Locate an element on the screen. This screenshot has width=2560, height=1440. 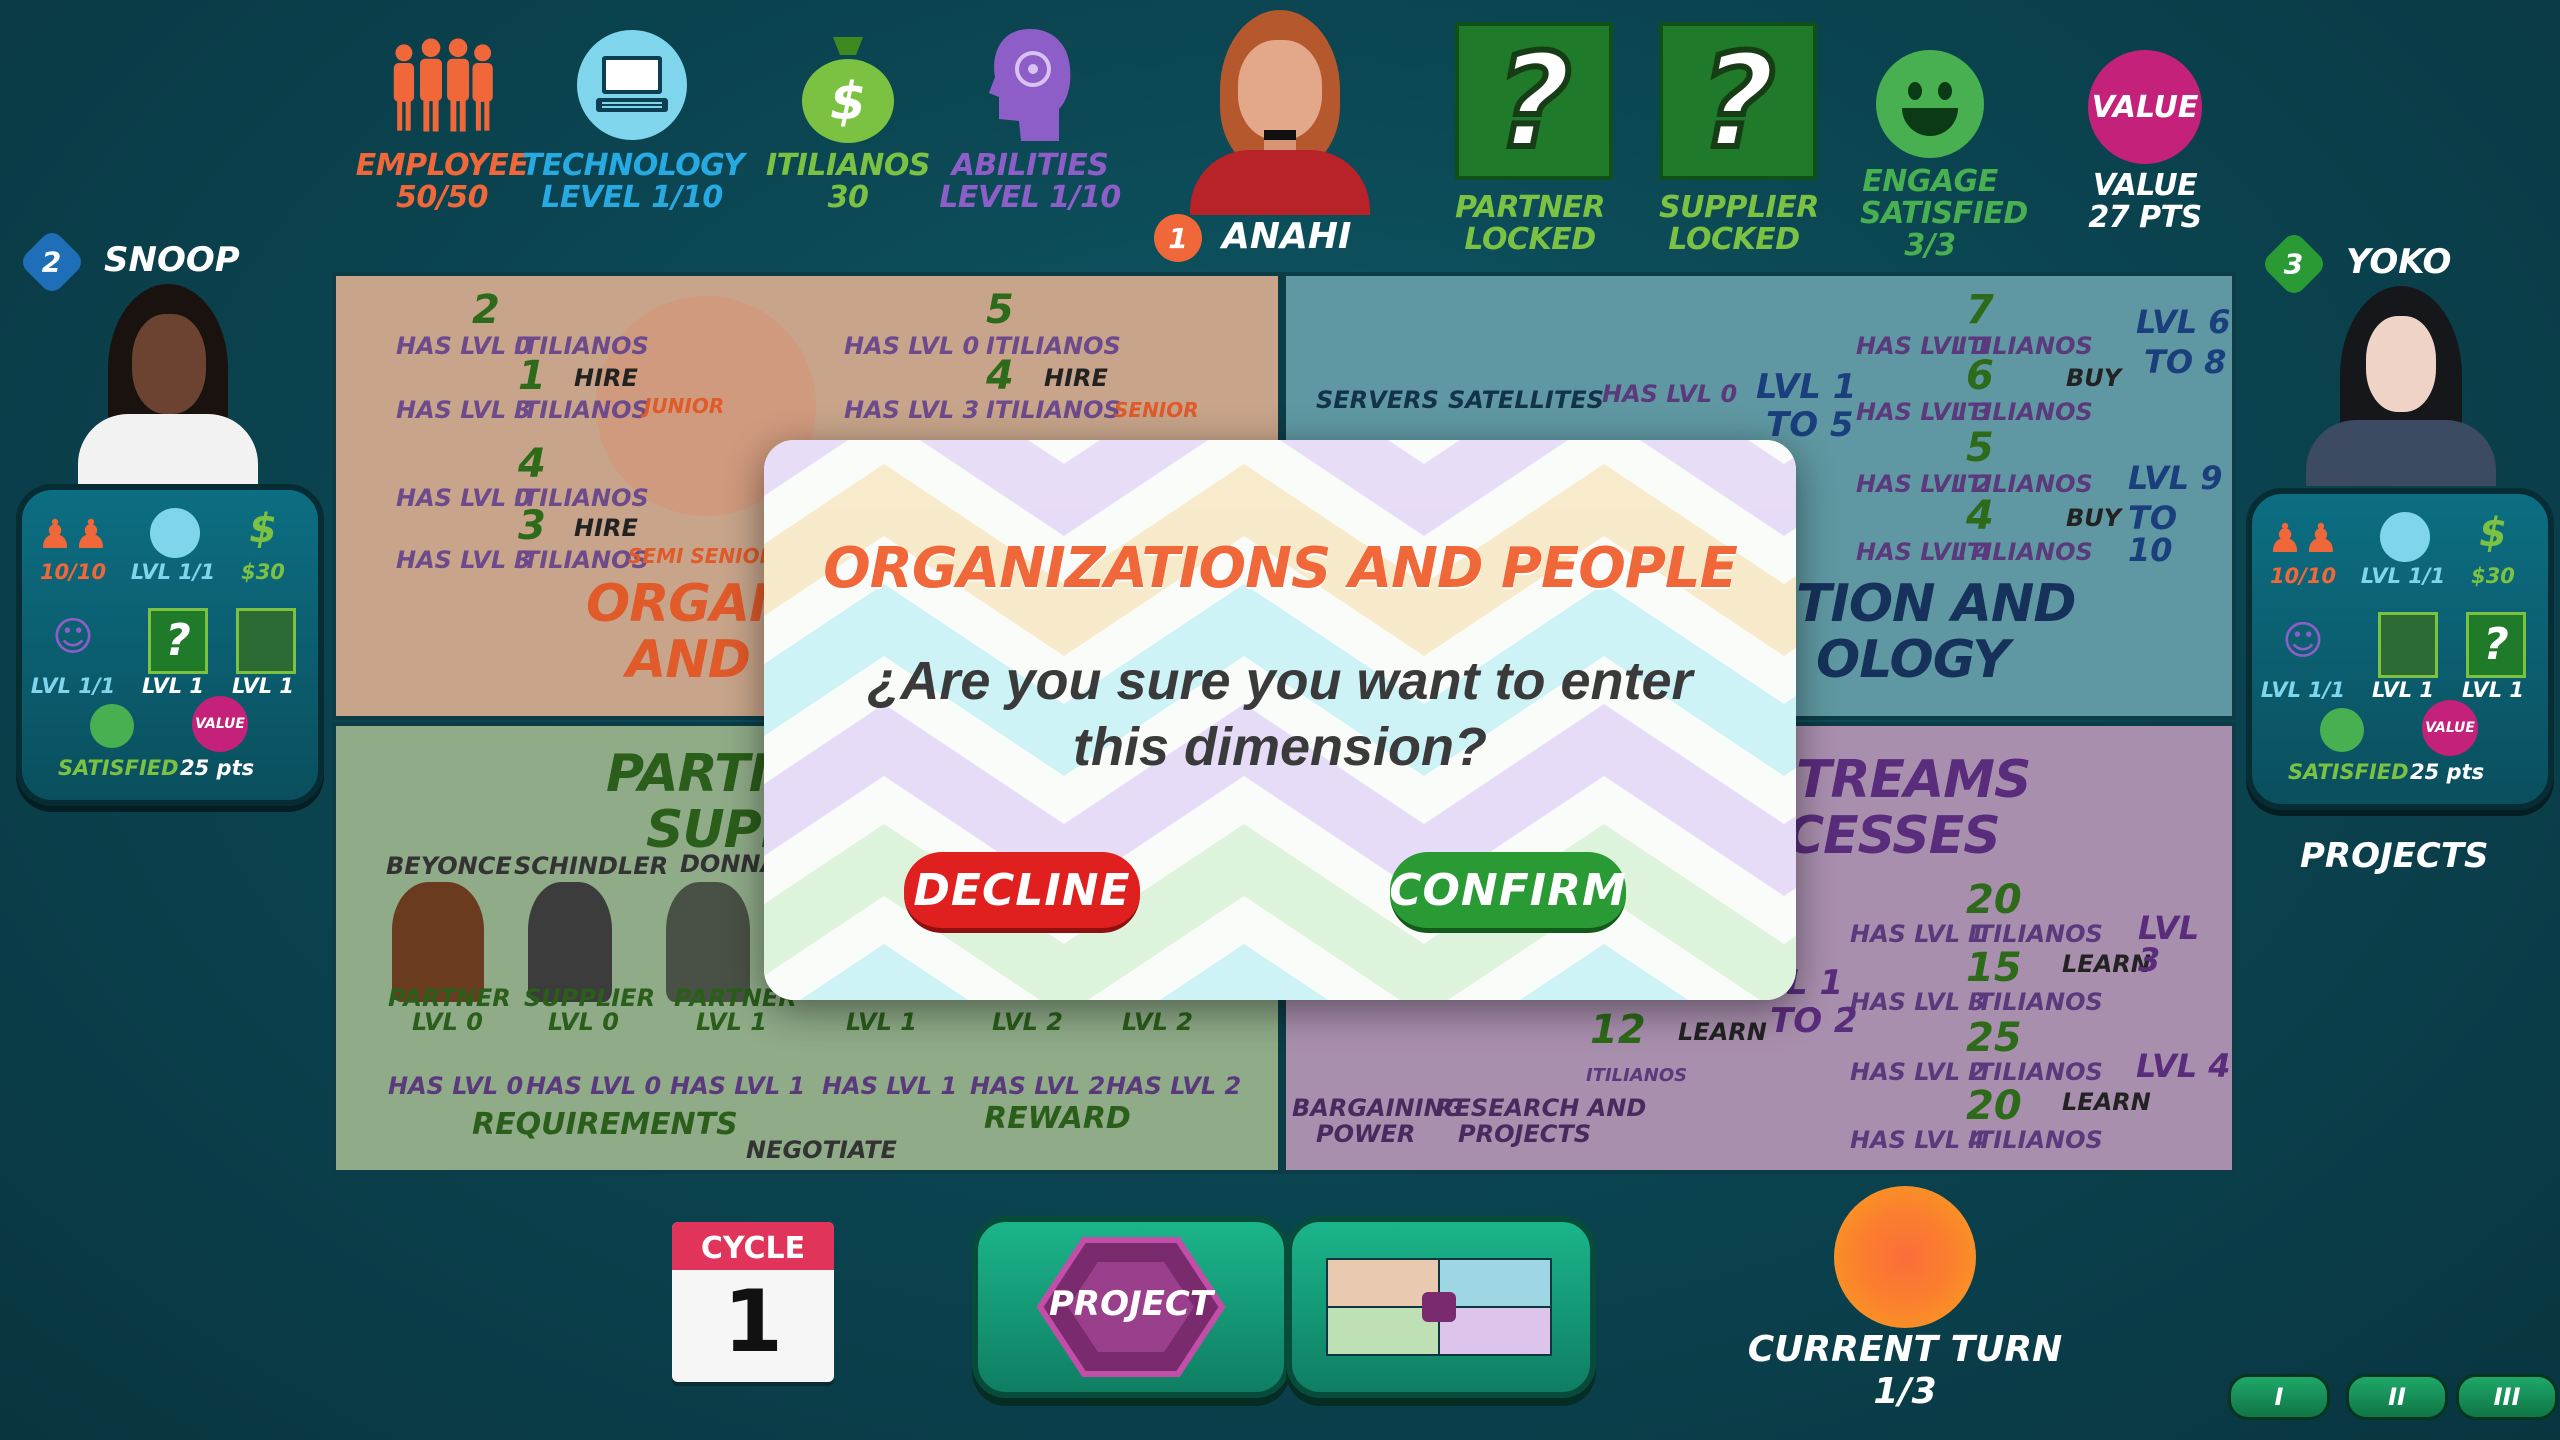
org-junior-hire: HIRE is located at coordinates (606, 378).